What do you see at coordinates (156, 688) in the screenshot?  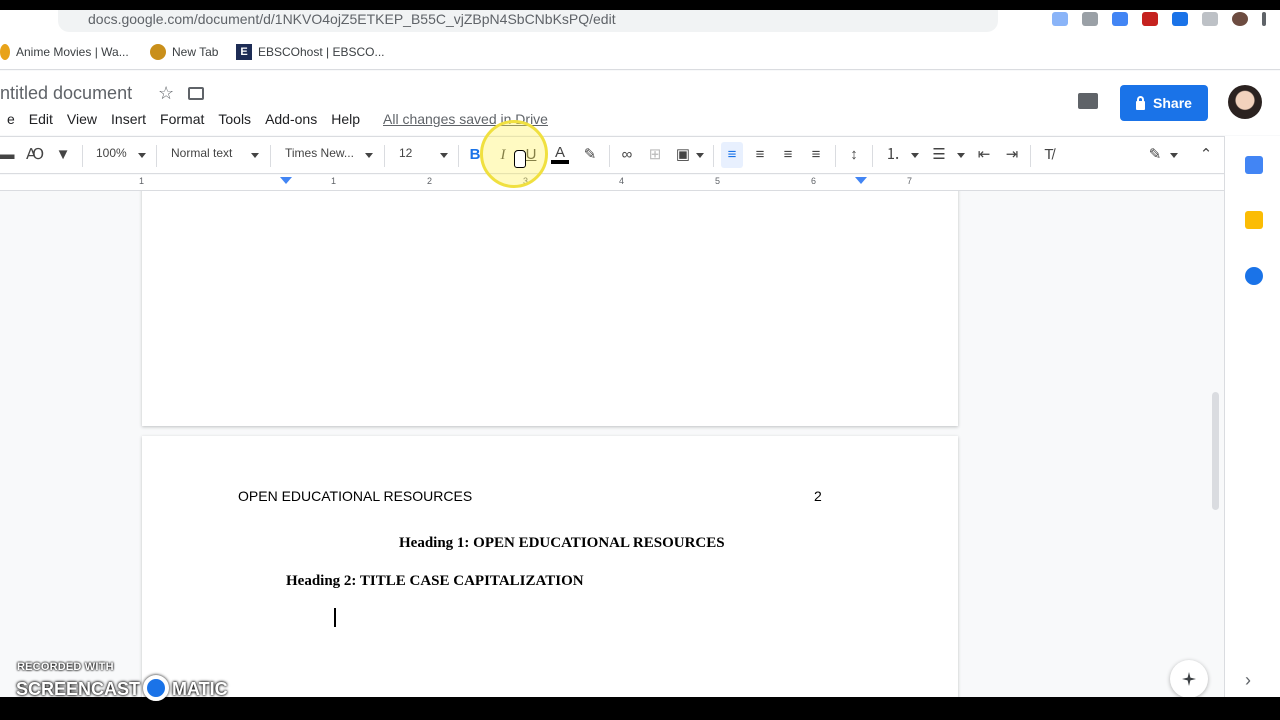 I see `screencast-logo-icon` at bounding box center [156, 688].